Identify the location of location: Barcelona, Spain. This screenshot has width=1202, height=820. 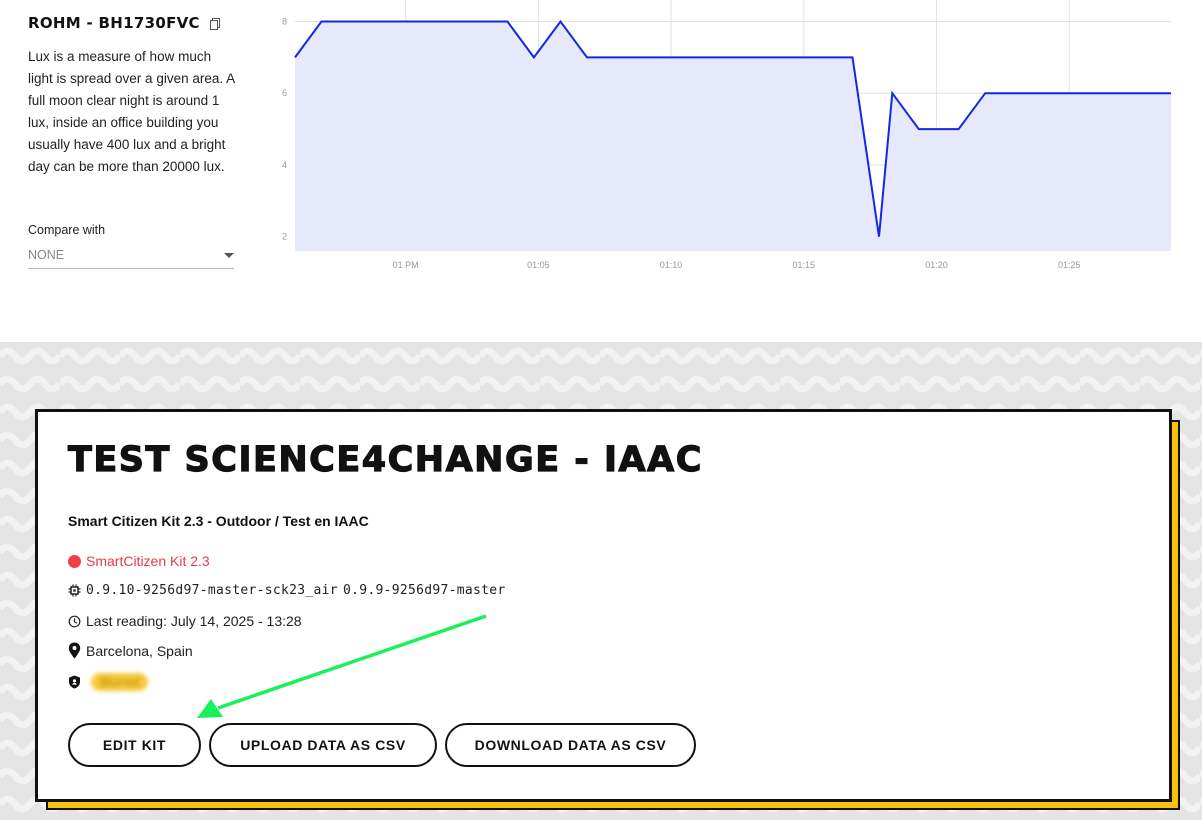
(139, 650).